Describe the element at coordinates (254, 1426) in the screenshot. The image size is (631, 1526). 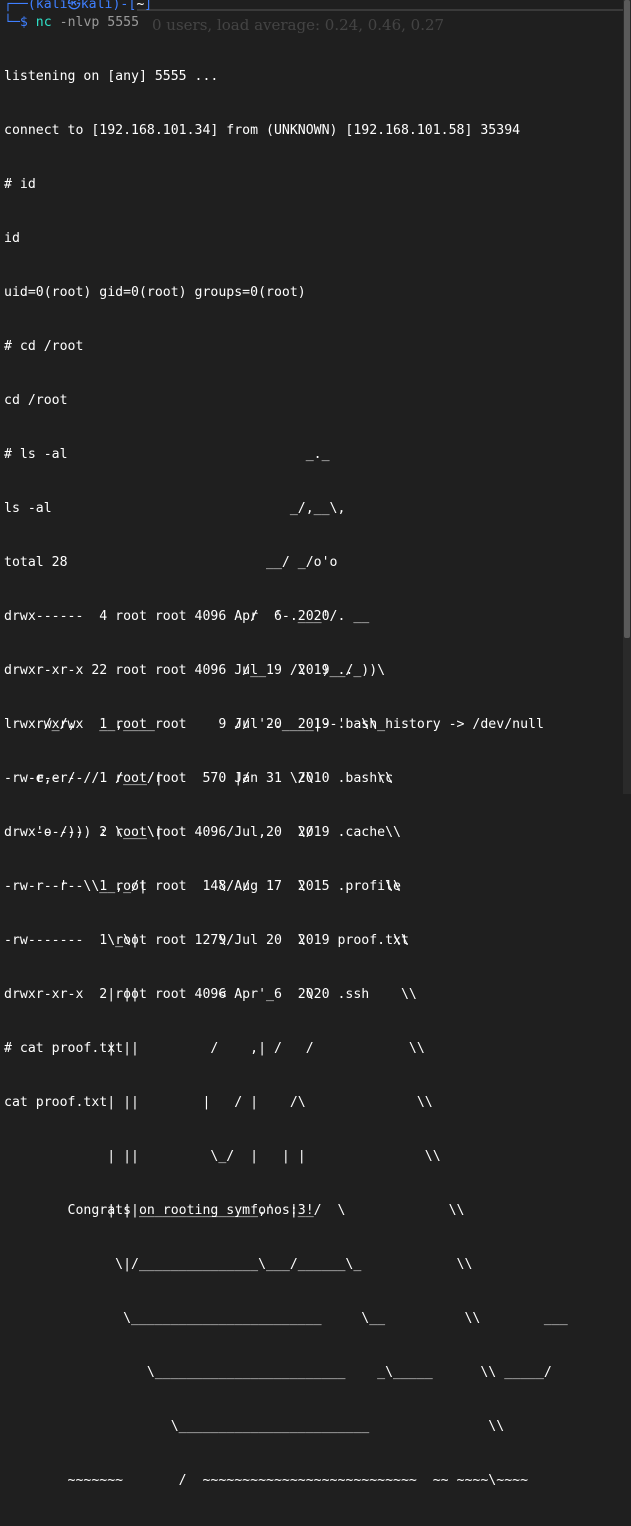
I see `ascii-art-line: \________________________ \\` at that location.